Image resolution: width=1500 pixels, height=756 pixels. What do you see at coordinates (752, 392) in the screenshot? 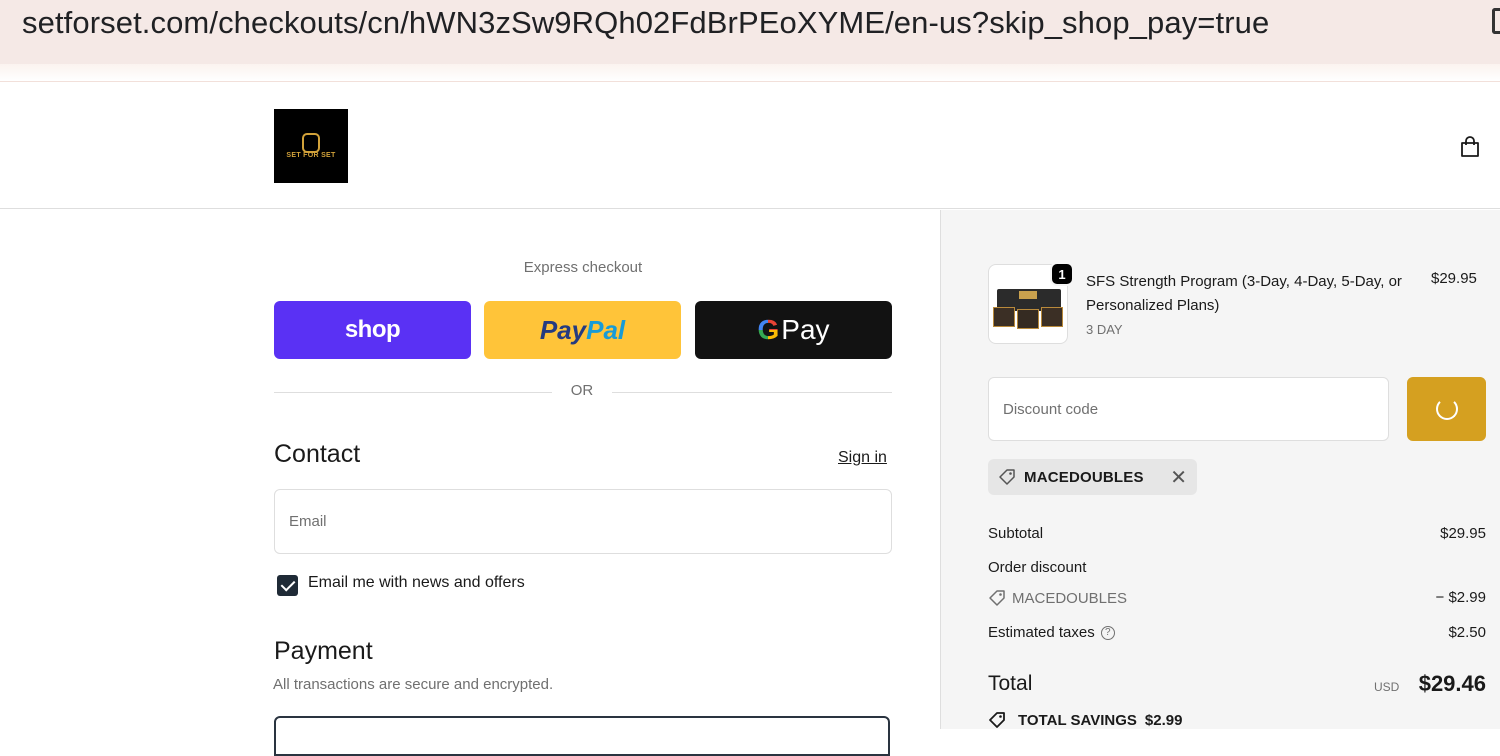
I see `or-divider-right` at bounding box center [752, 392].